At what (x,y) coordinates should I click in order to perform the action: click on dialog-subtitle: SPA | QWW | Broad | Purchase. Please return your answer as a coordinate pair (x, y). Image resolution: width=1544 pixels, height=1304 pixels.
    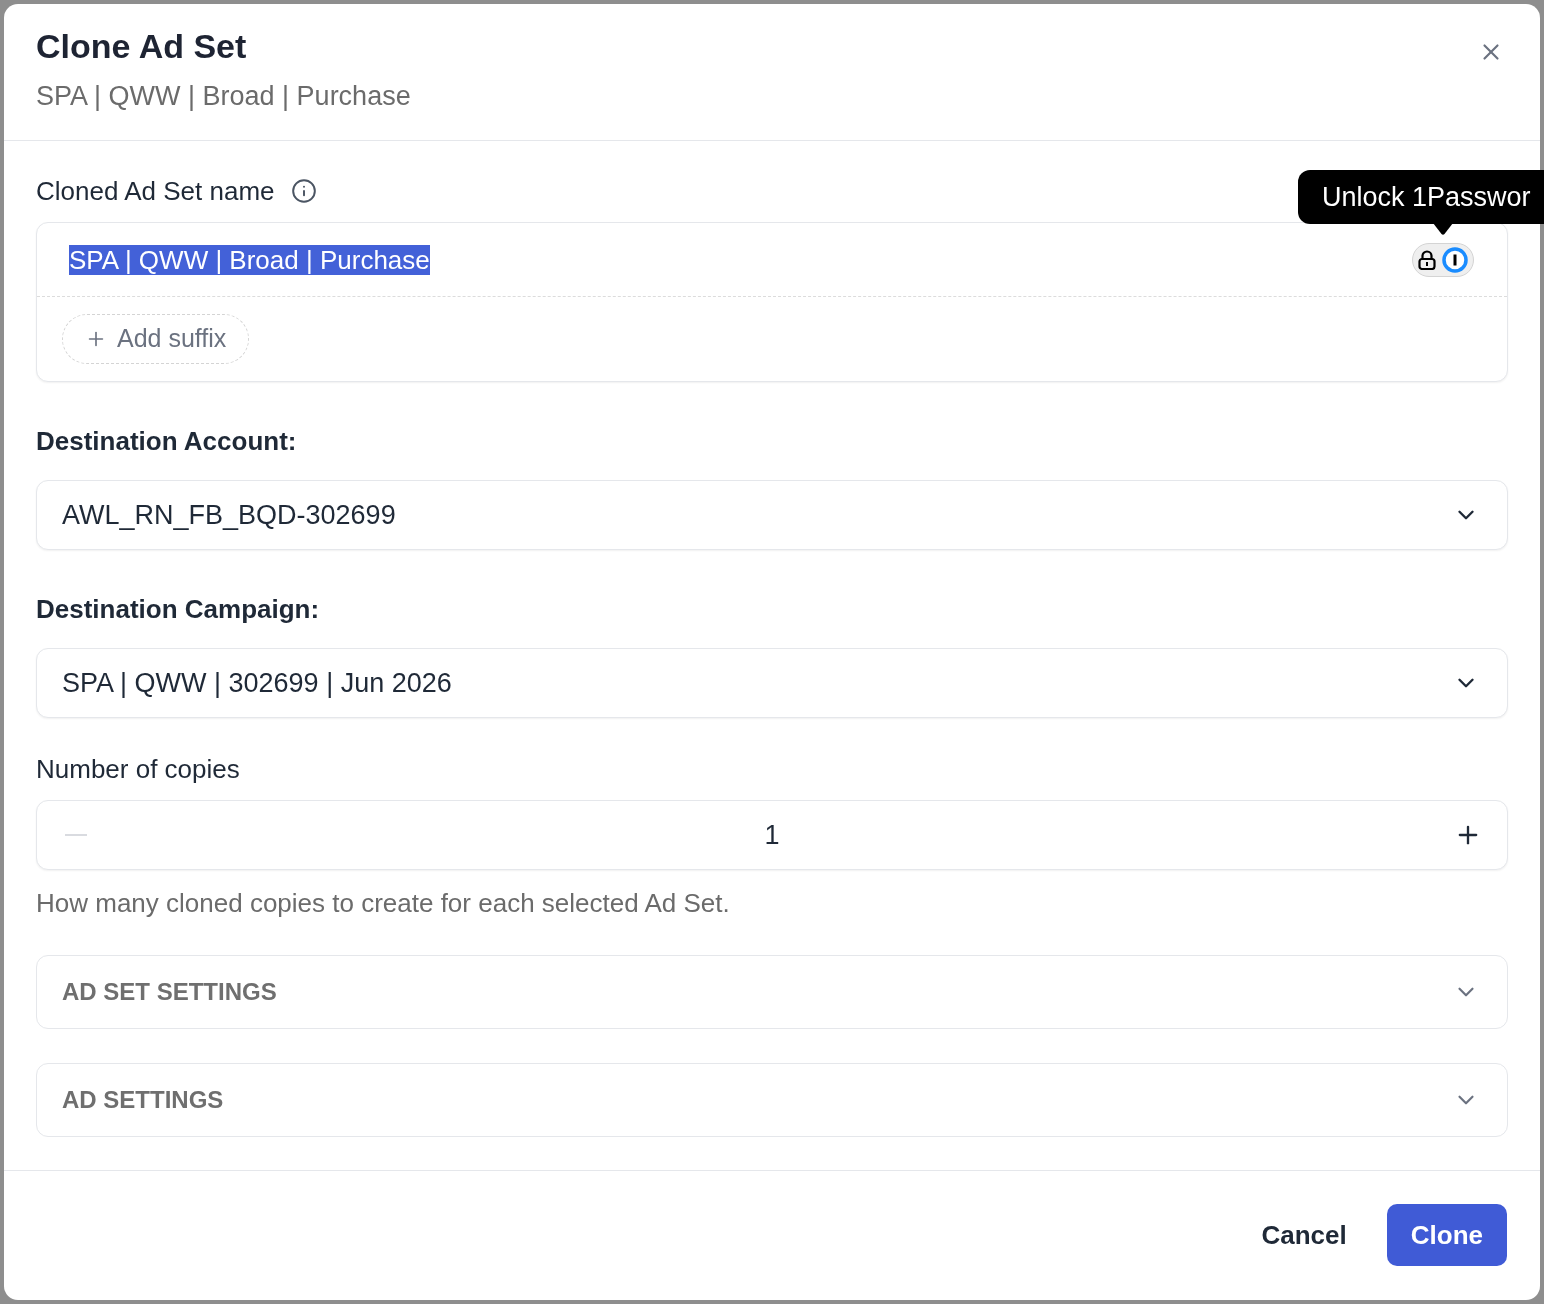
    Looking at the image, I should click on (223, 96).